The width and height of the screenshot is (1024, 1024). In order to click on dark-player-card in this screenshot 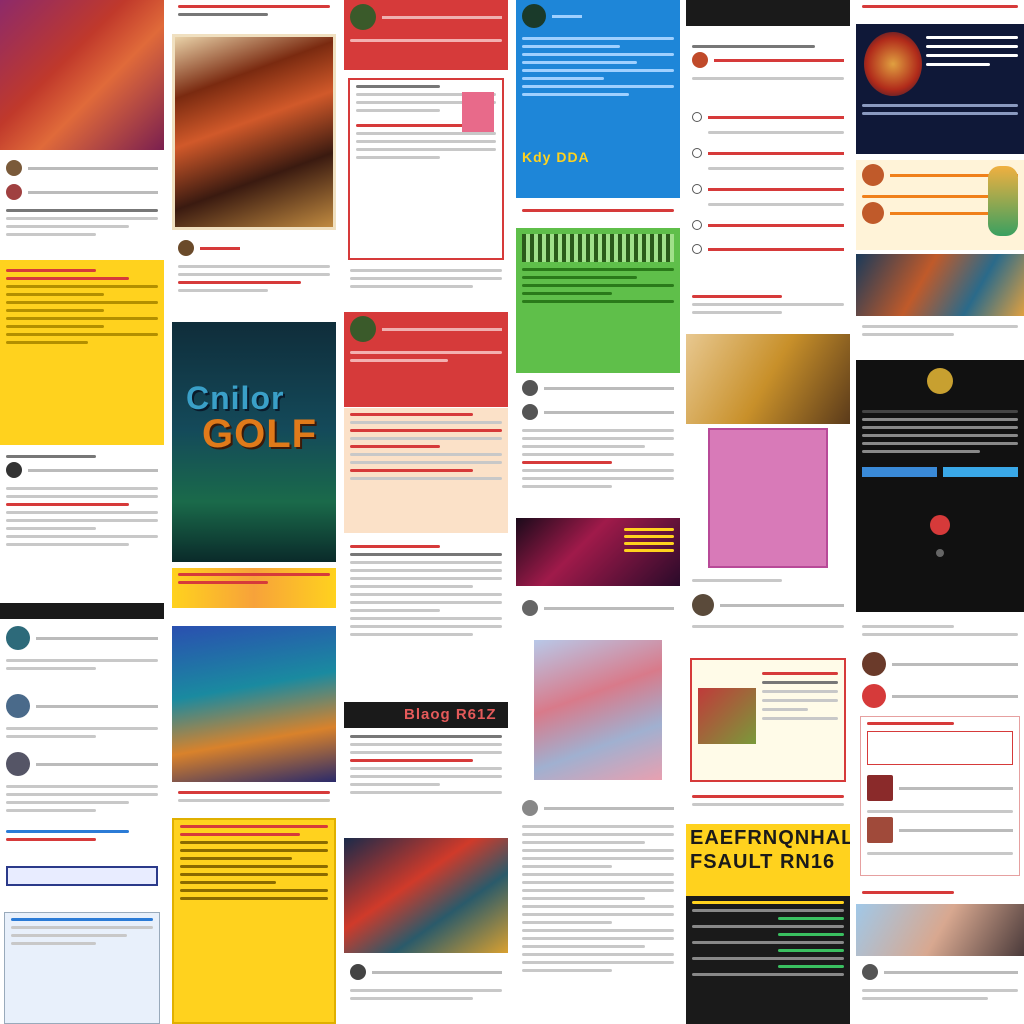, I will do `click(940, 486)`.